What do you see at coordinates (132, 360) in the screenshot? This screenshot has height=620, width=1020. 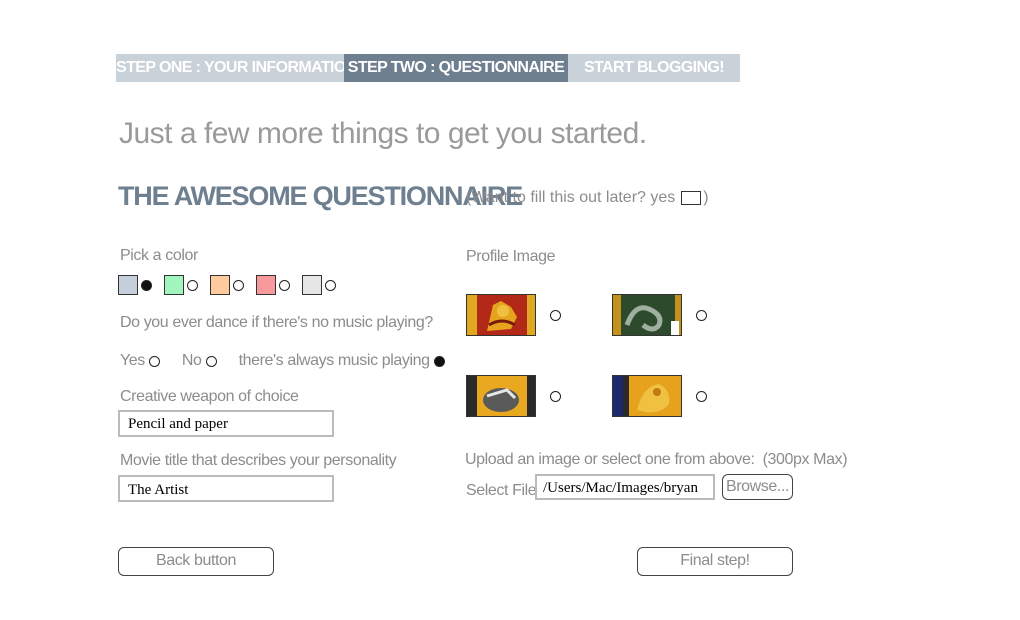 I see `option-label: Yes` at bounding box center [132, 360].